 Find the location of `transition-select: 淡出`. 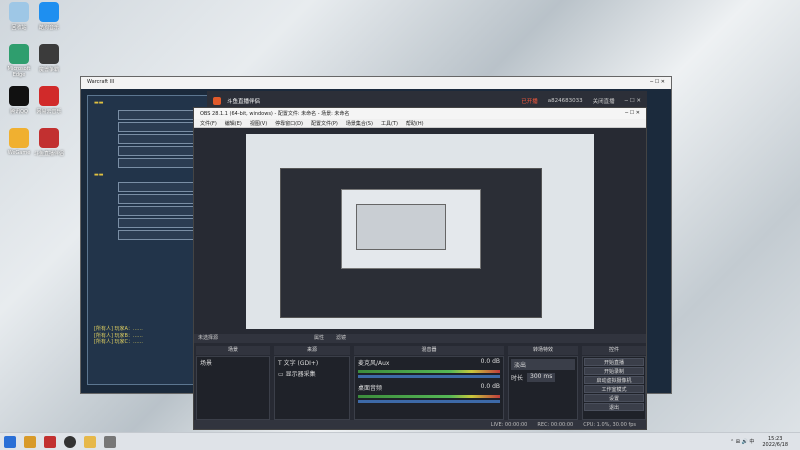

transition-select: 淡出 is located at coordinates (543, 364).